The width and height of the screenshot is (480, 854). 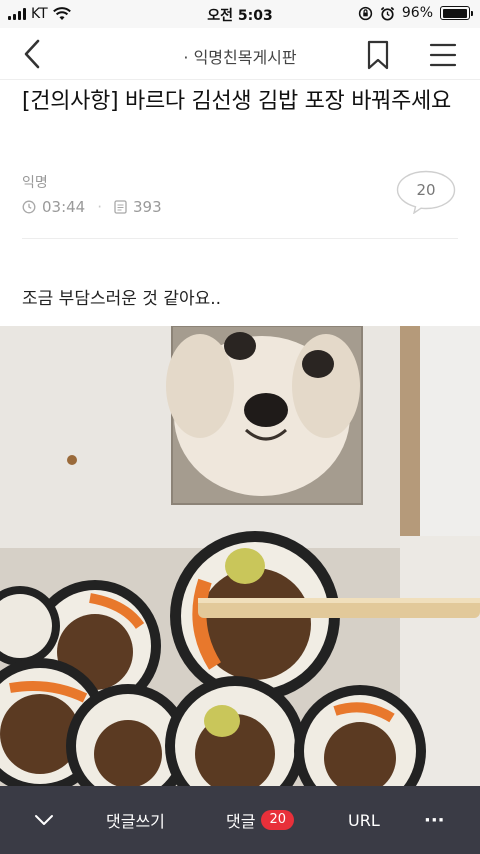 I want to click on comments-count-badge: 20, so click(x=277, y=820).